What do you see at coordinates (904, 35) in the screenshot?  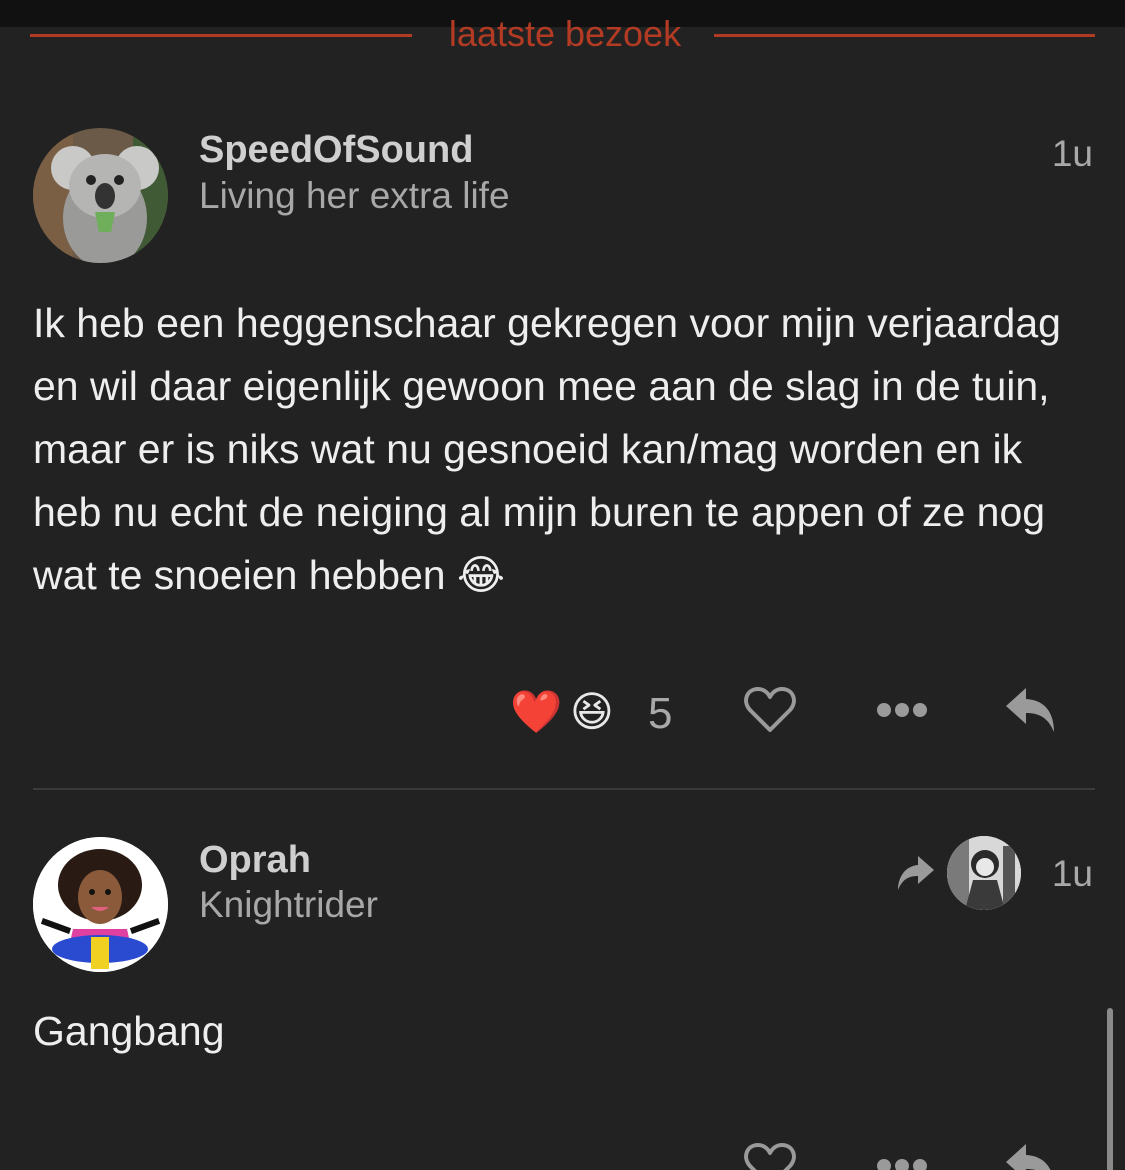 I see `divider-line-right` at bounding box center [904, 35].